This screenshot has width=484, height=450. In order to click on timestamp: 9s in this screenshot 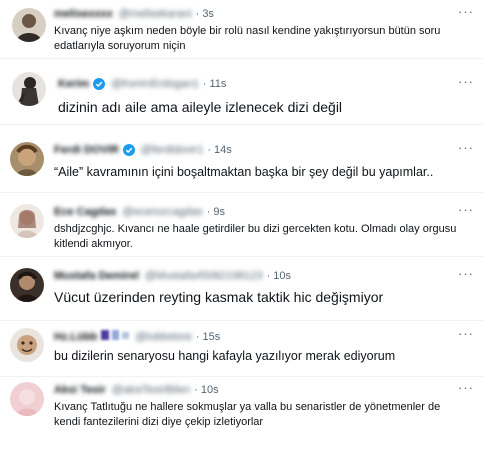, I will do `click(219, 212)`.